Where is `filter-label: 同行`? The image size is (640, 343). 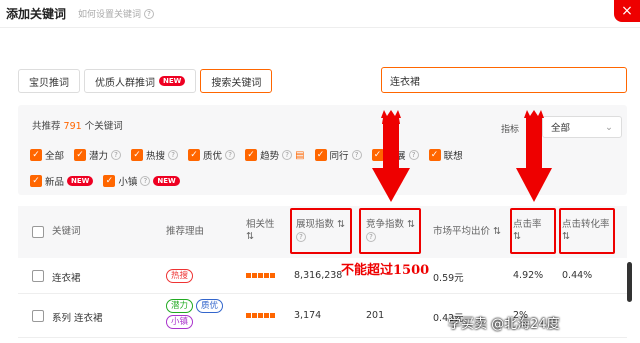 filter-label: 同行 is located at coordinates (339, 156).